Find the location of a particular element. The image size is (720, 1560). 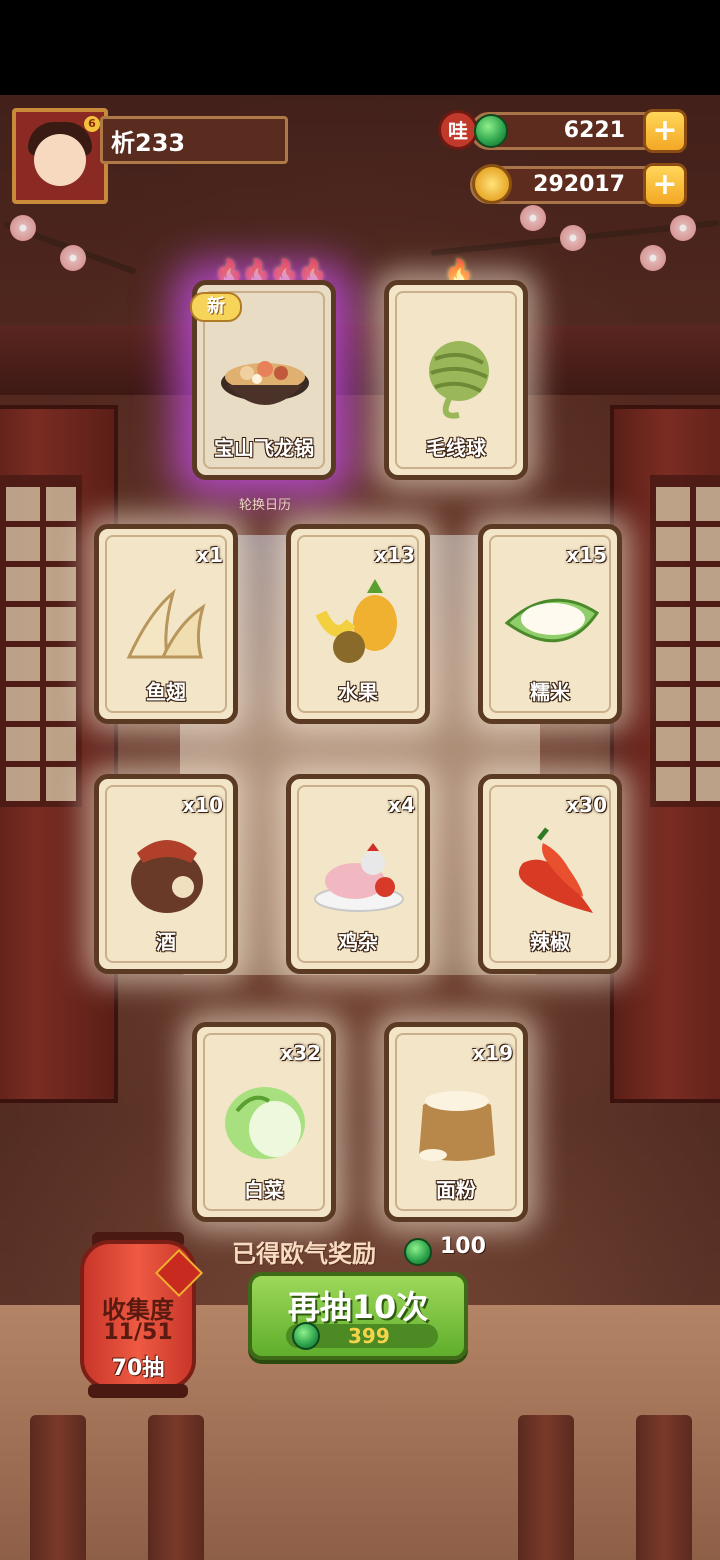

reward-label: 已得欧气奖励 is located at coordinates (304, 1254).